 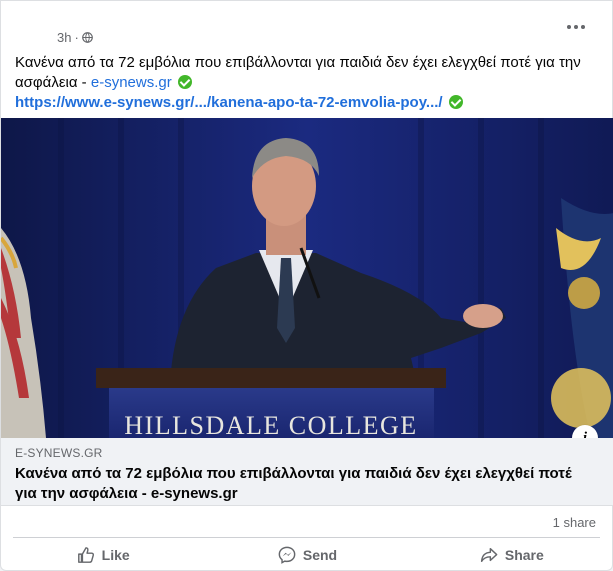 I want to click on timestamp-text: 3h, so click(x=64, y=37).